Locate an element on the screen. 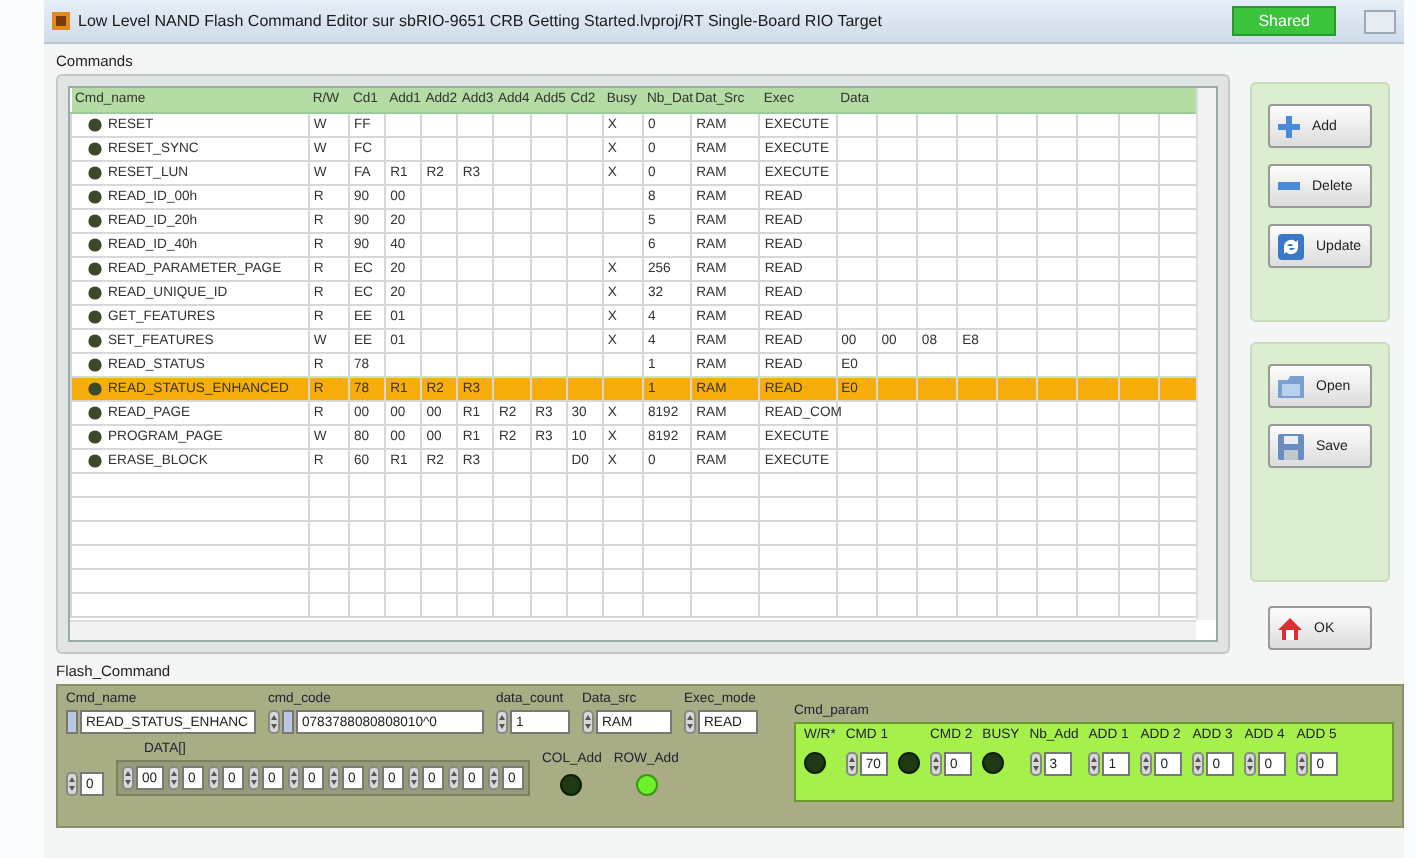  window-title: Low Level NAND Flash Command Editor sur sbRIO-9651 CRB Getting Started.lvproj/RT Single-Board RIO Target is located at coordinates (481, 21).